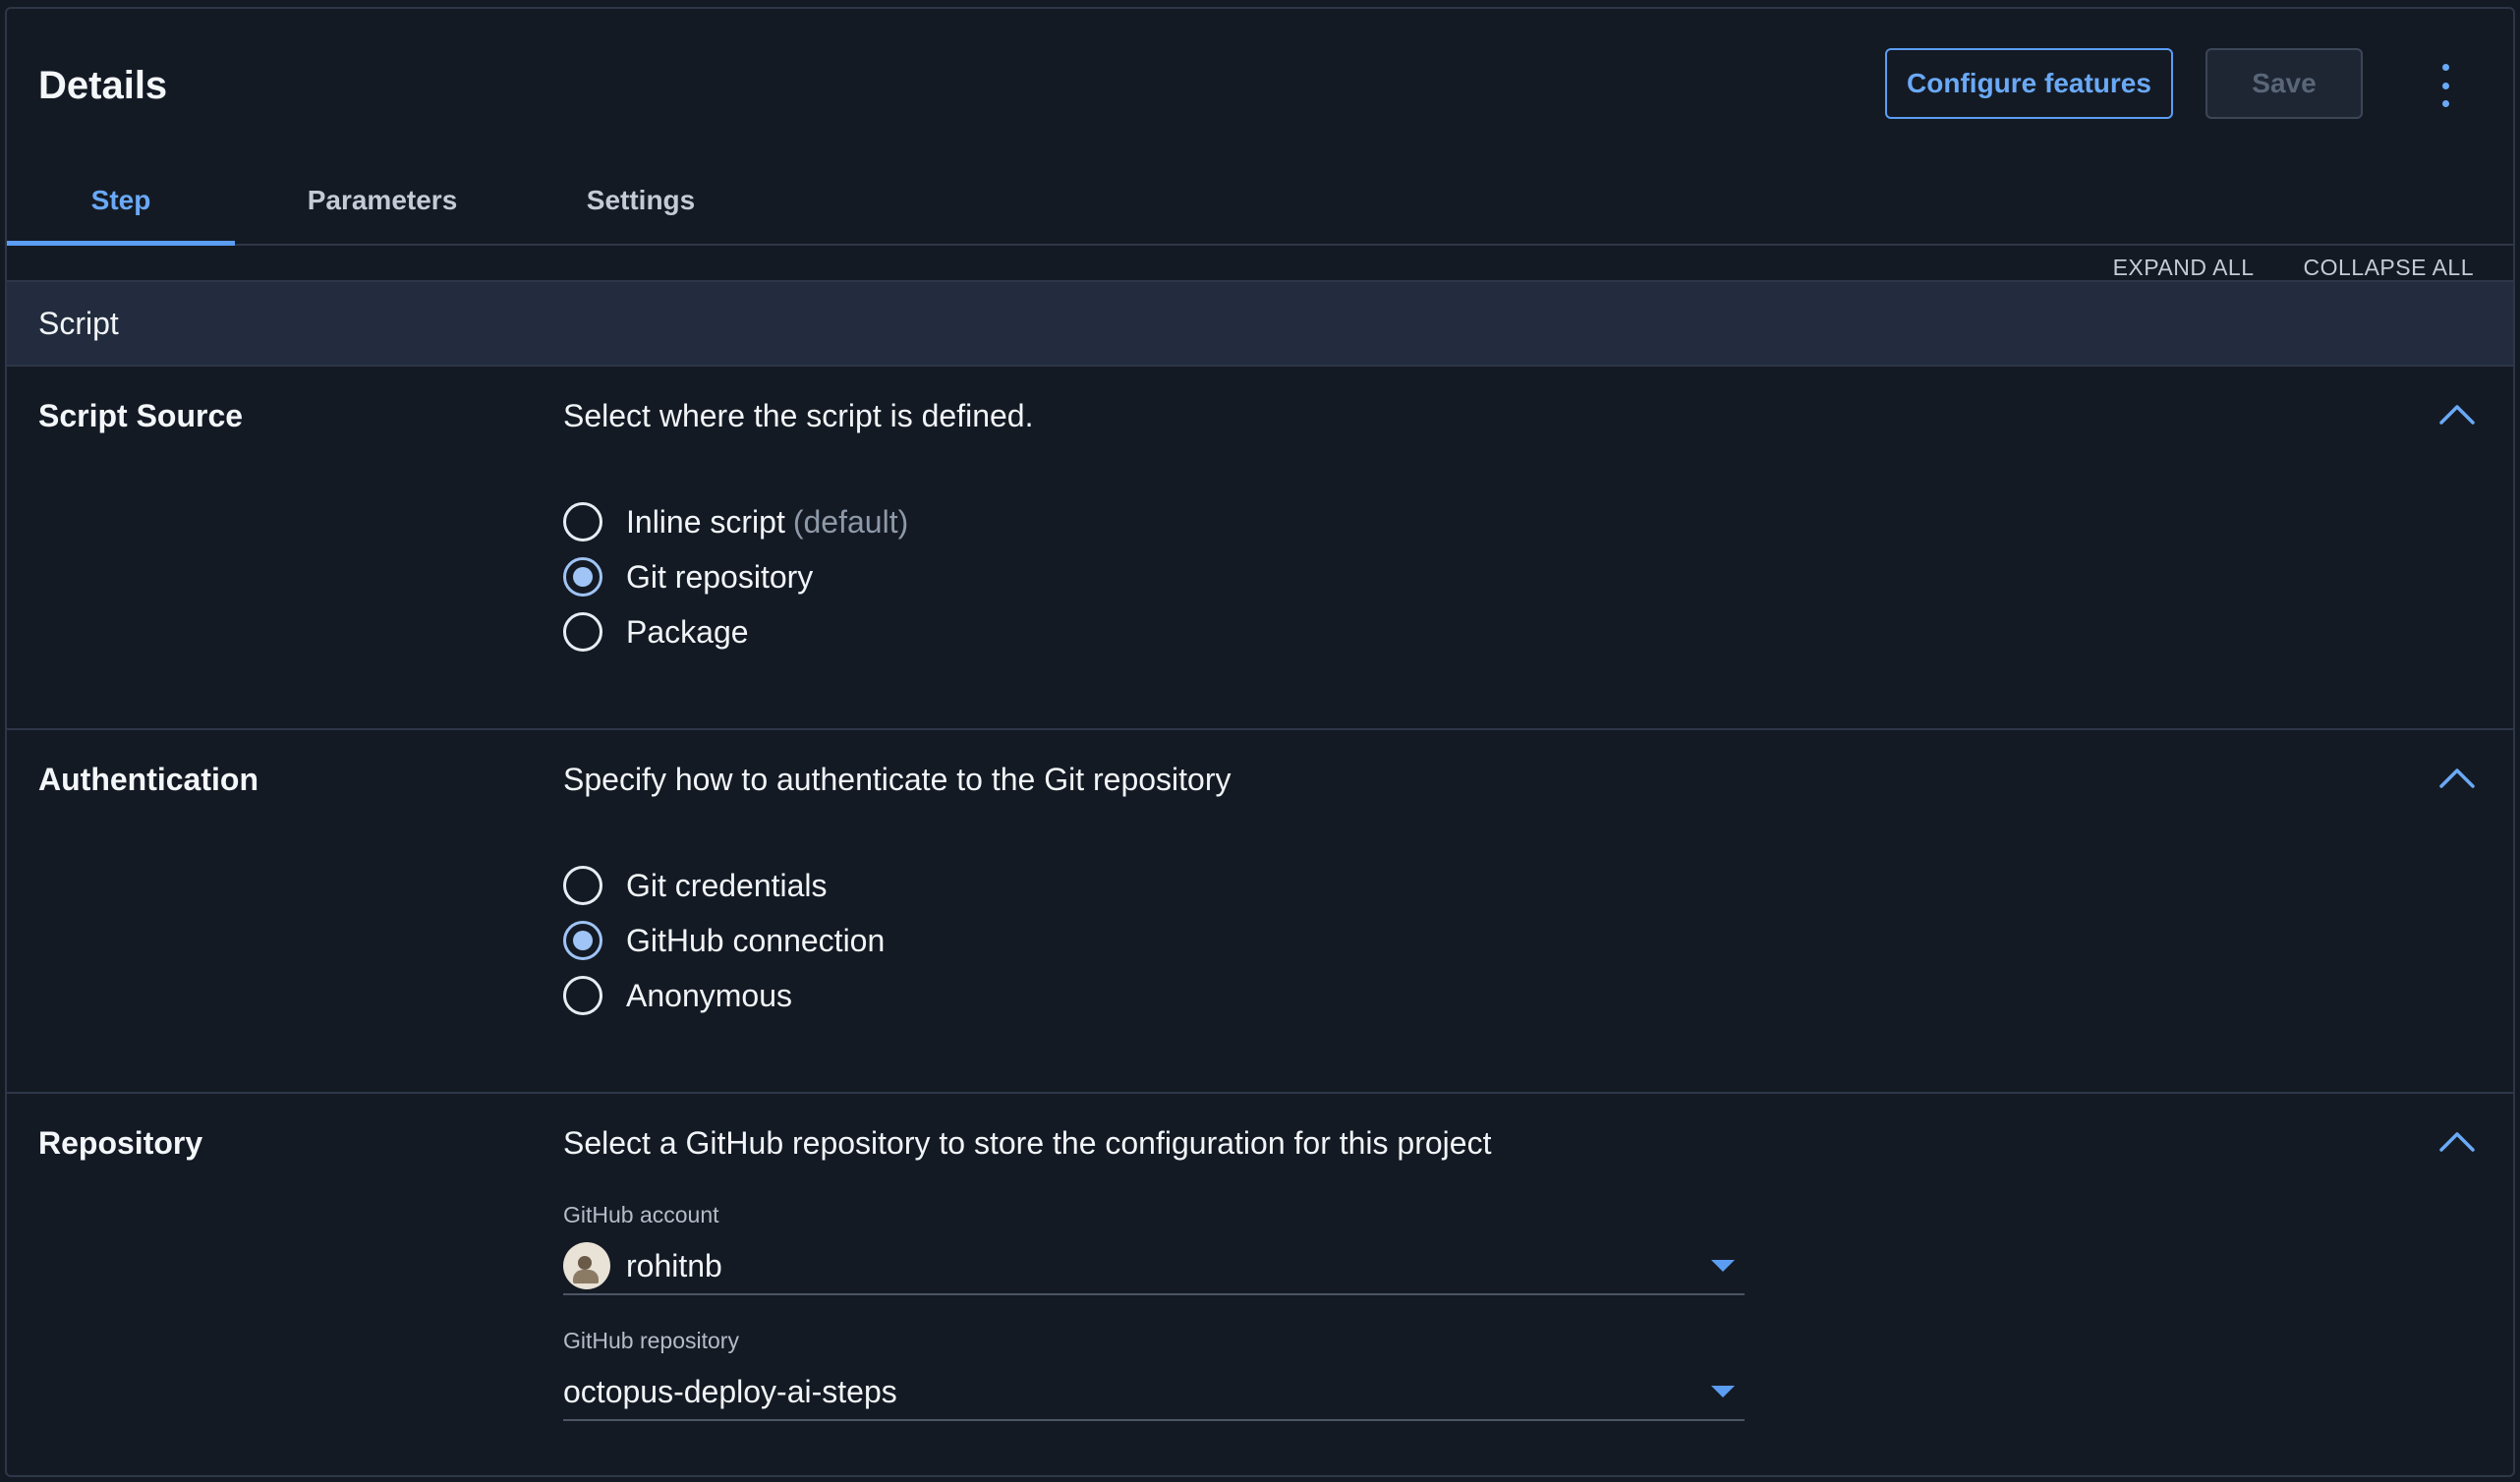  Describe the element at coordinates (641, 1214) in the screenshot. I see `github-account-label: GitHub account` at that location.